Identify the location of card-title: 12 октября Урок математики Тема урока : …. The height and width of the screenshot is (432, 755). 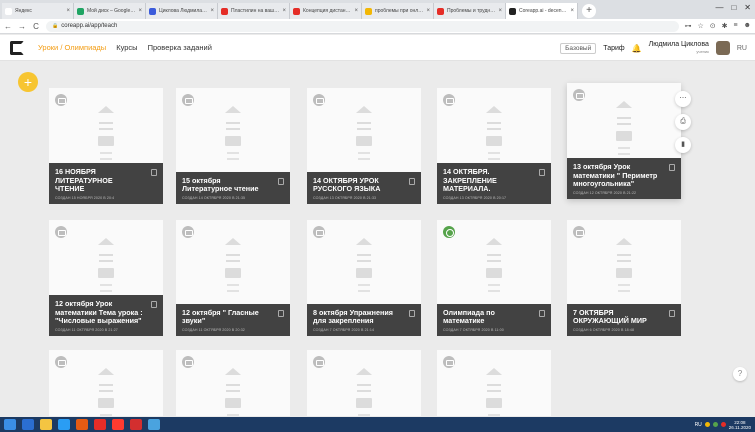
(99, 312).